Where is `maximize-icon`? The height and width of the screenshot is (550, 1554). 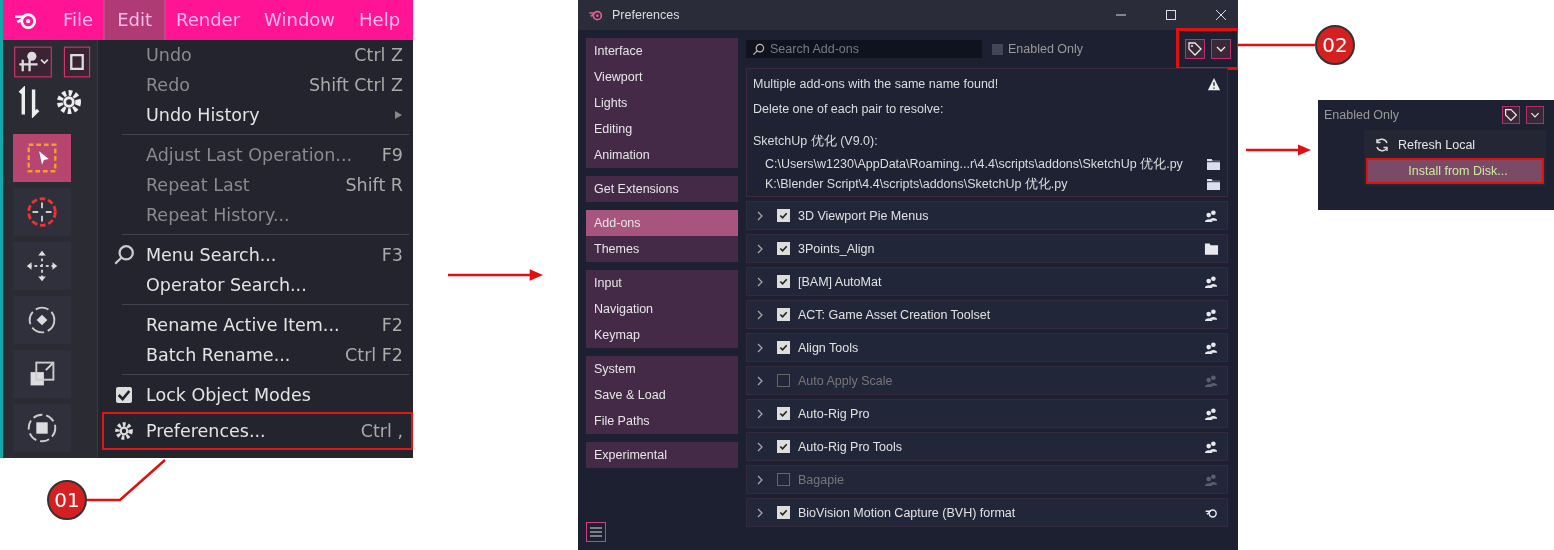 maximize-icon is located at coordinates (1171, 15).